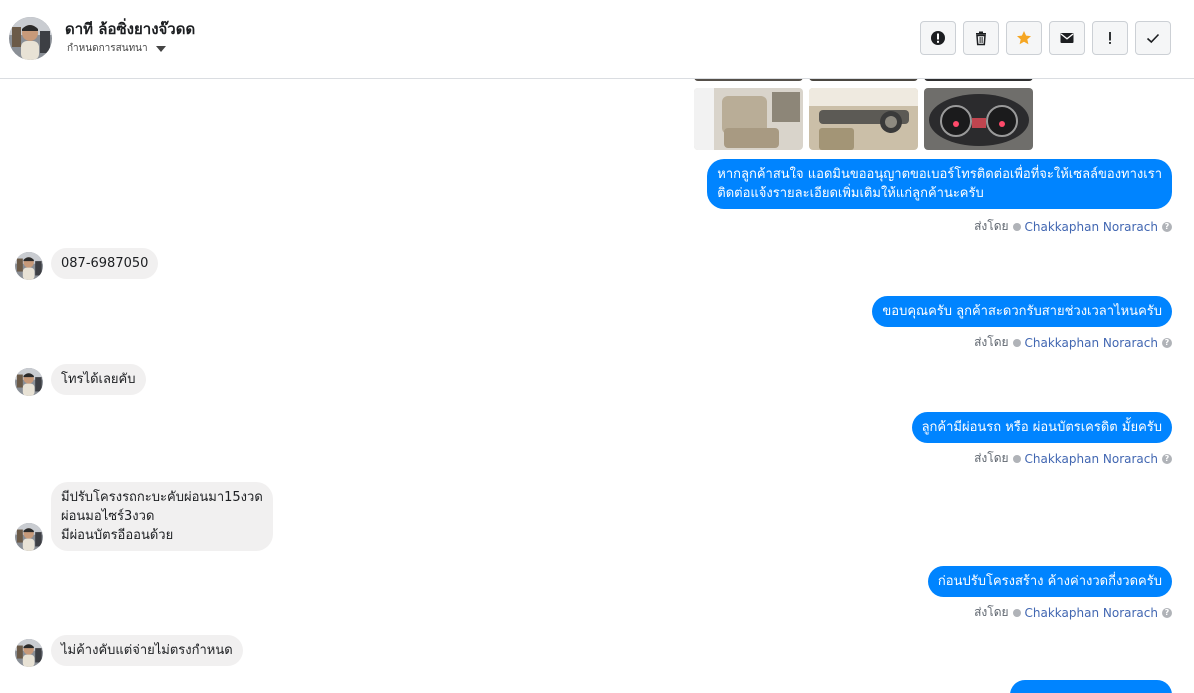 The image size is (1194, 693). I want to click on alert-circle-icon, so click(938, 38).